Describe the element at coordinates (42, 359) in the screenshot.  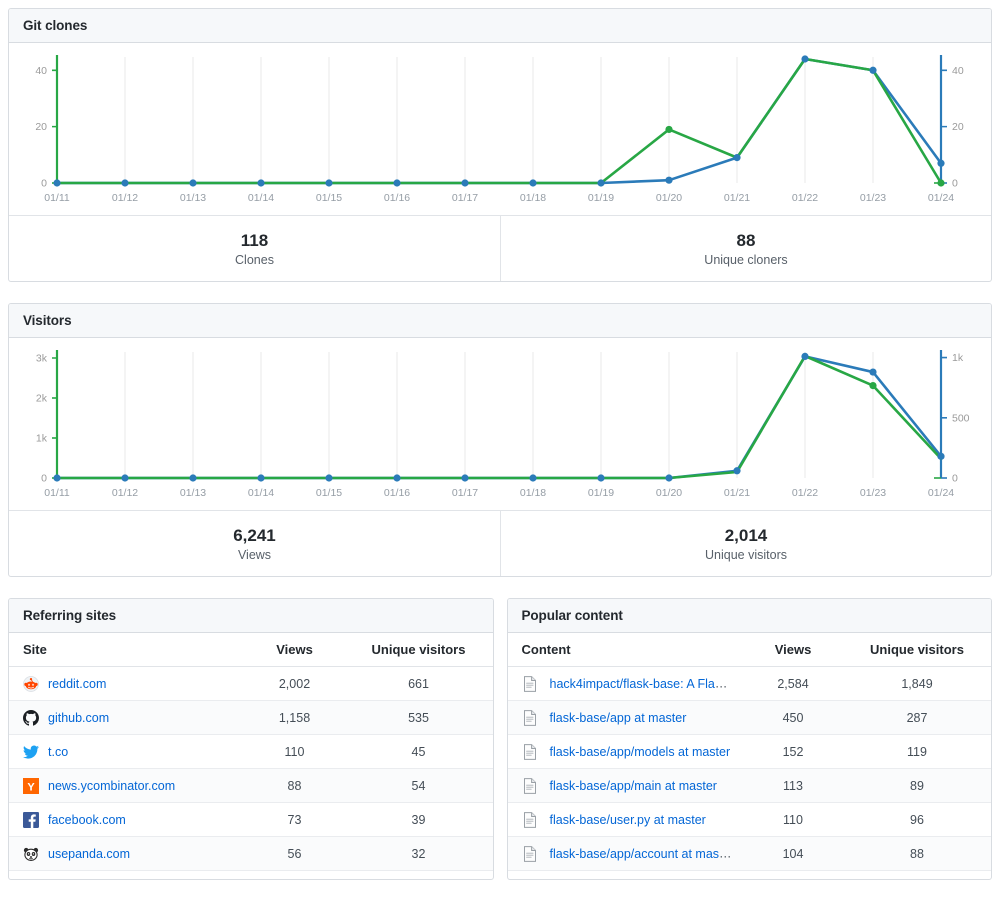
I see `left-axis-tick-label: 3k` at that location.